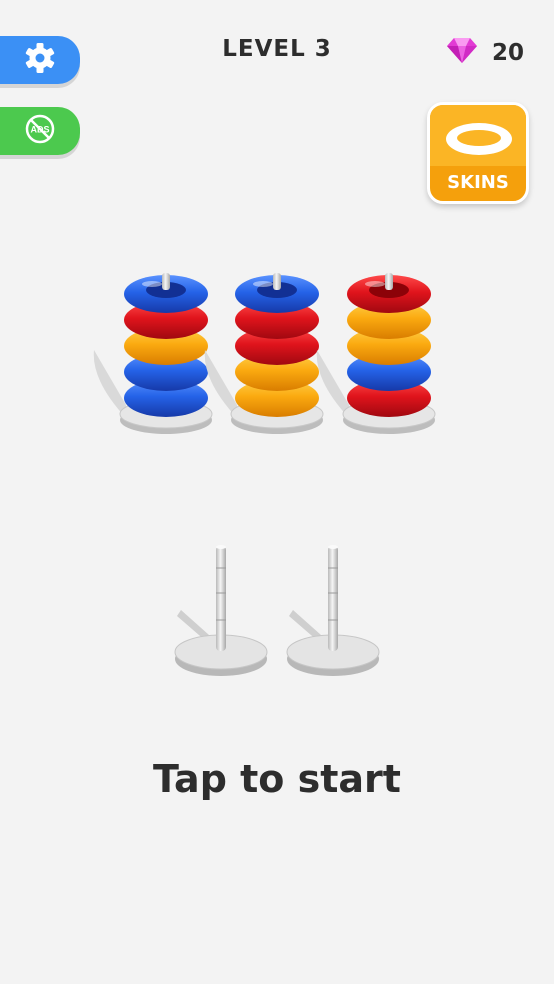  Describe the element at coordinates (277, 779) in the screenshot. I see `tap-to-start-prompt: Tap to start` at that location.